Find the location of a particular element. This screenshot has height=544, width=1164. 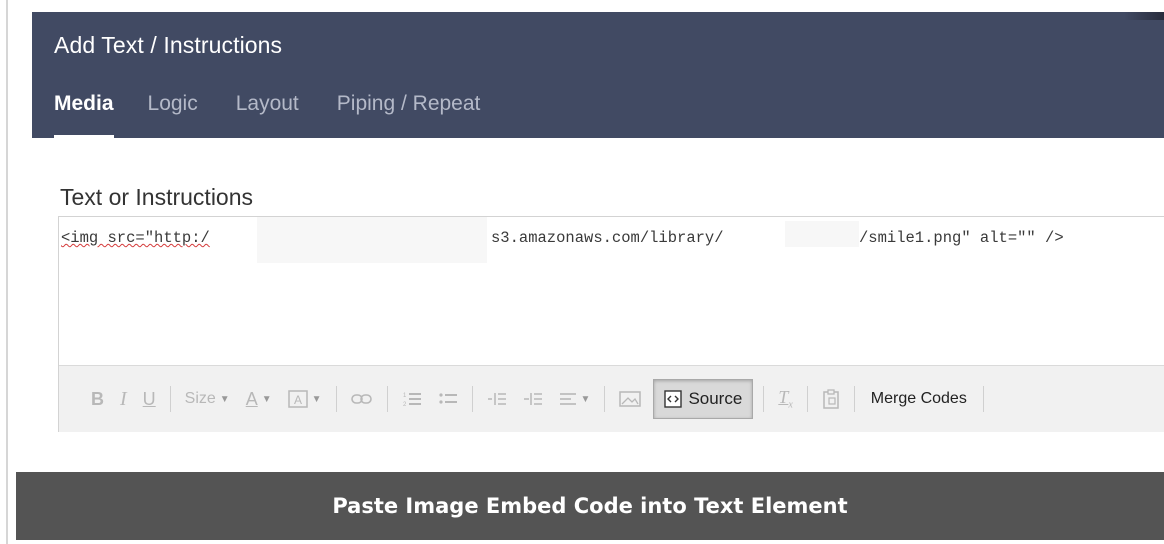

text-color-button: A ▼ is located at coordinates (259, 399).